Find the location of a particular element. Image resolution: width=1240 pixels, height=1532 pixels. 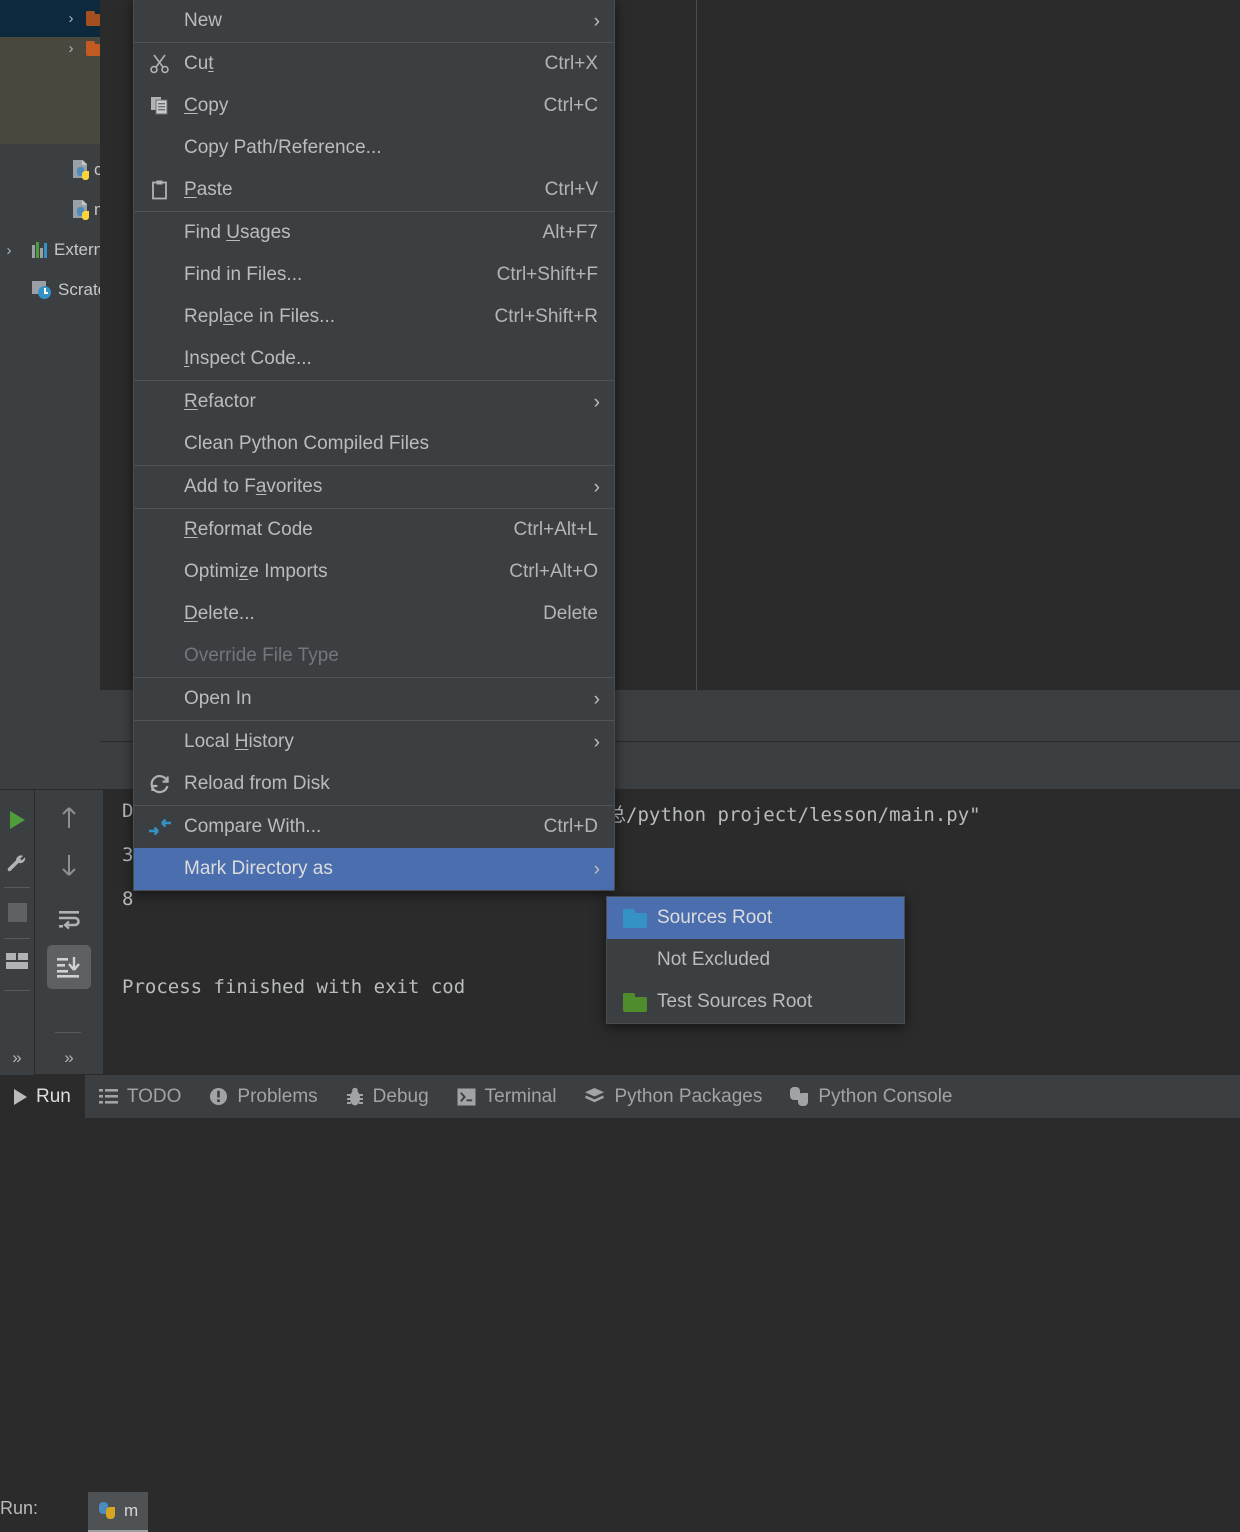

menu-item-reload-from-disk: Reload from Disk is located at coordinates (374, 784).